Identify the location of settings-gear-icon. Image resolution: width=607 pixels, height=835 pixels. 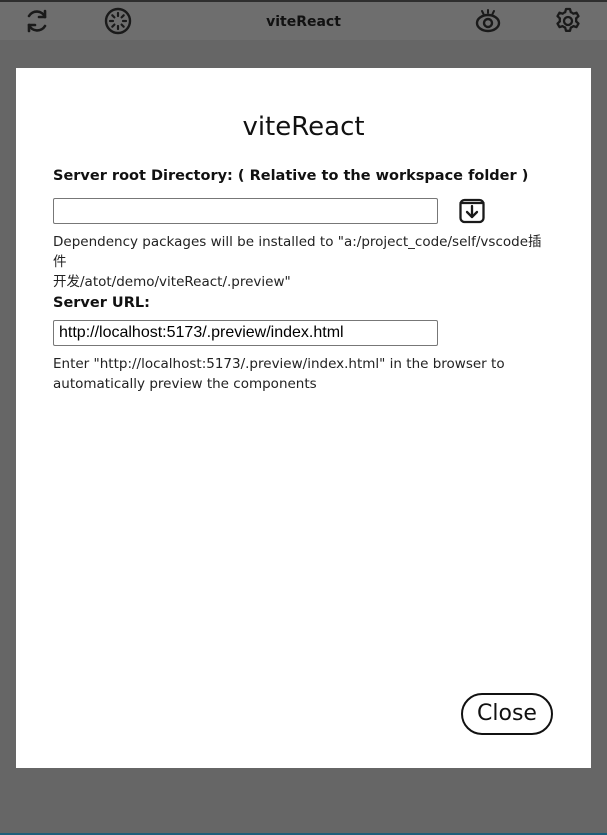
(568, 21).